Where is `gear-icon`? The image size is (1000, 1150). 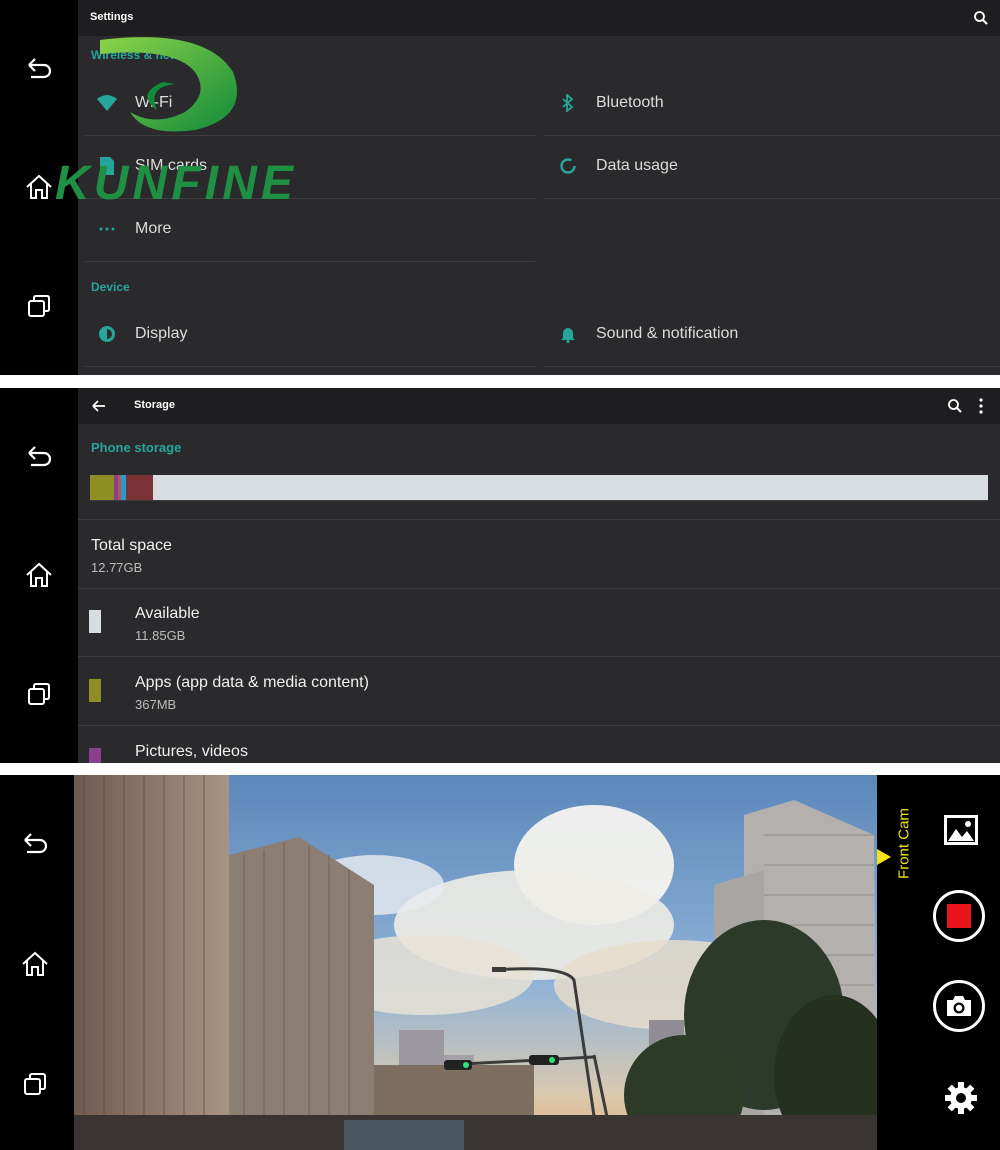
gear-icon is located at coordinates (961, 1098).